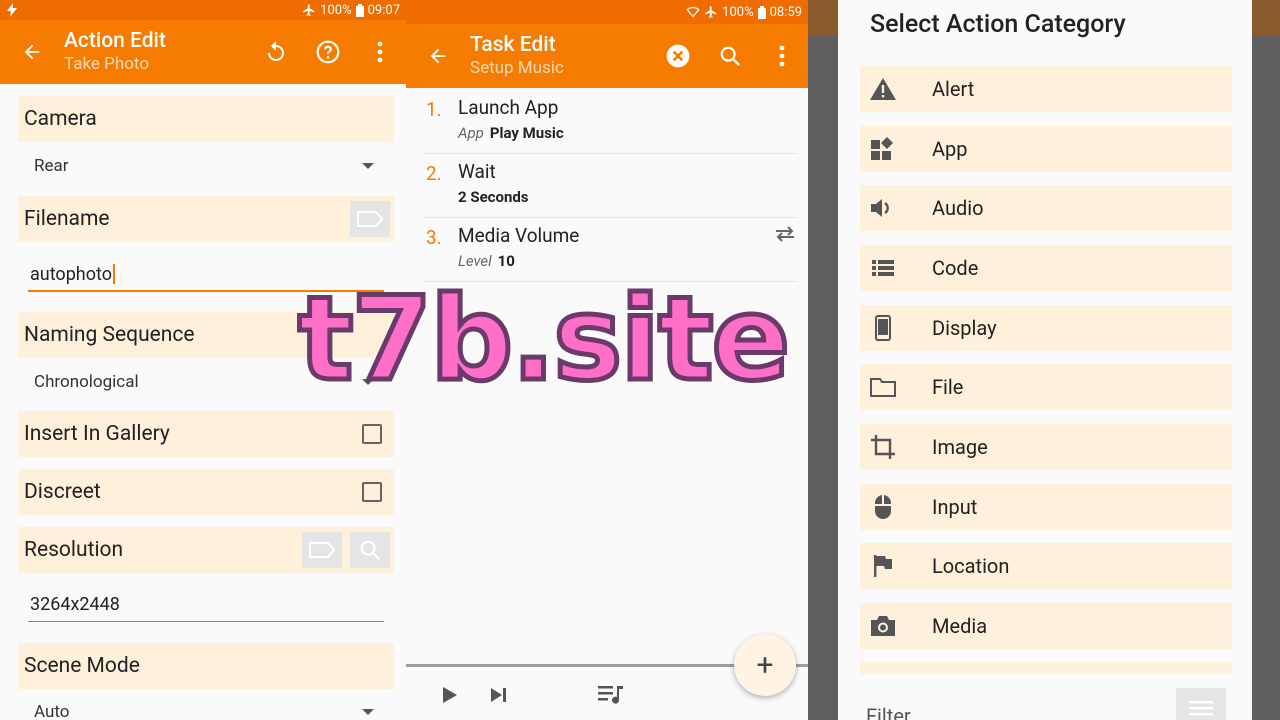  I want to click on flash-icon, so click(12, 10).